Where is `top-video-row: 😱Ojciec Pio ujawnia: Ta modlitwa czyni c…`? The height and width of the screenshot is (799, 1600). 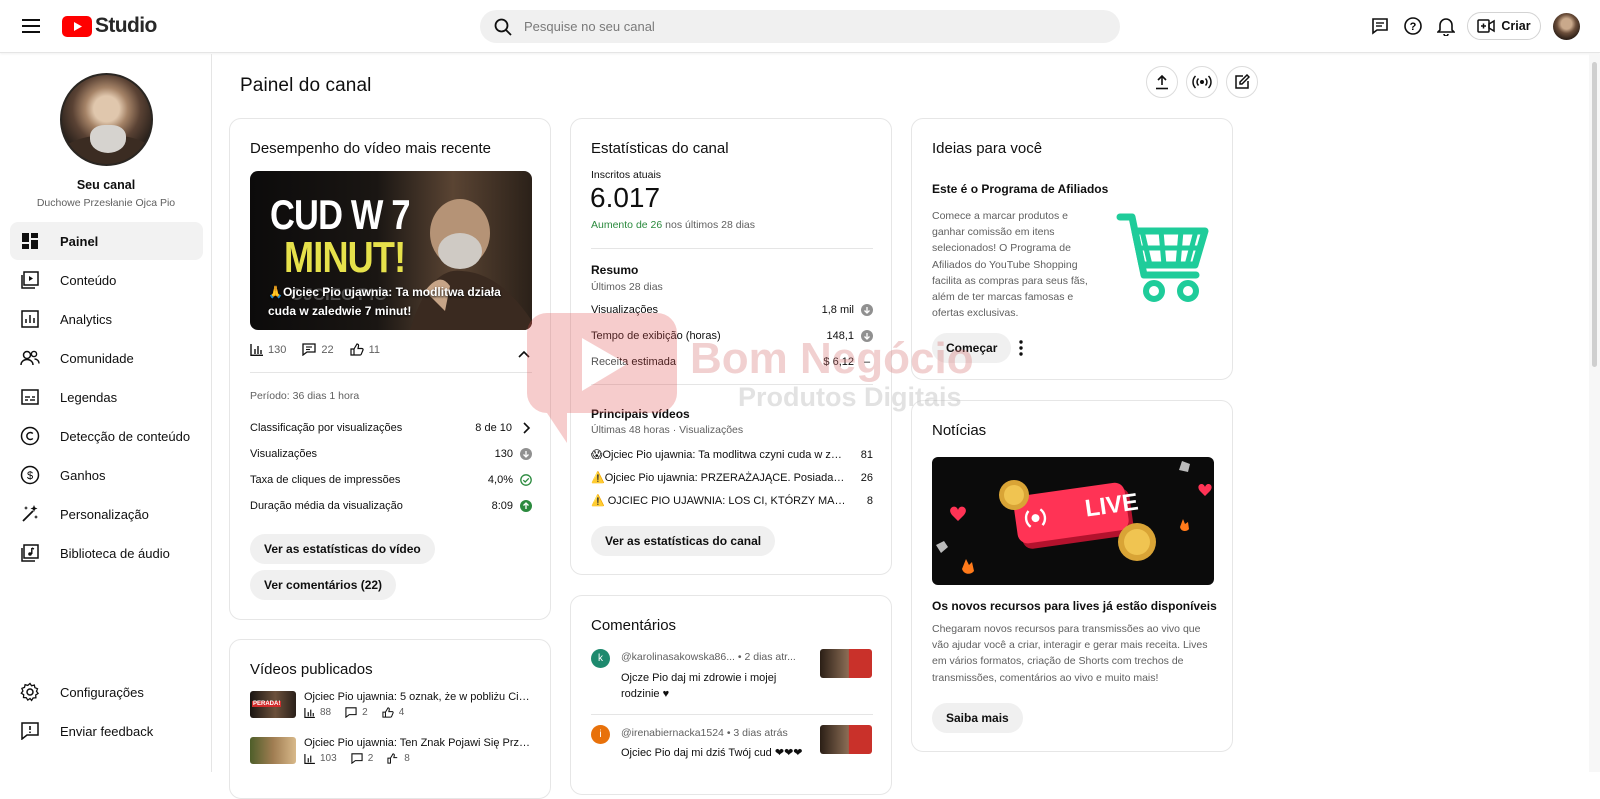 top-video-row: 😱Ojciec Pio ujawnia: Ta modlitwa czyni c… is located at coordinates (732, 455).